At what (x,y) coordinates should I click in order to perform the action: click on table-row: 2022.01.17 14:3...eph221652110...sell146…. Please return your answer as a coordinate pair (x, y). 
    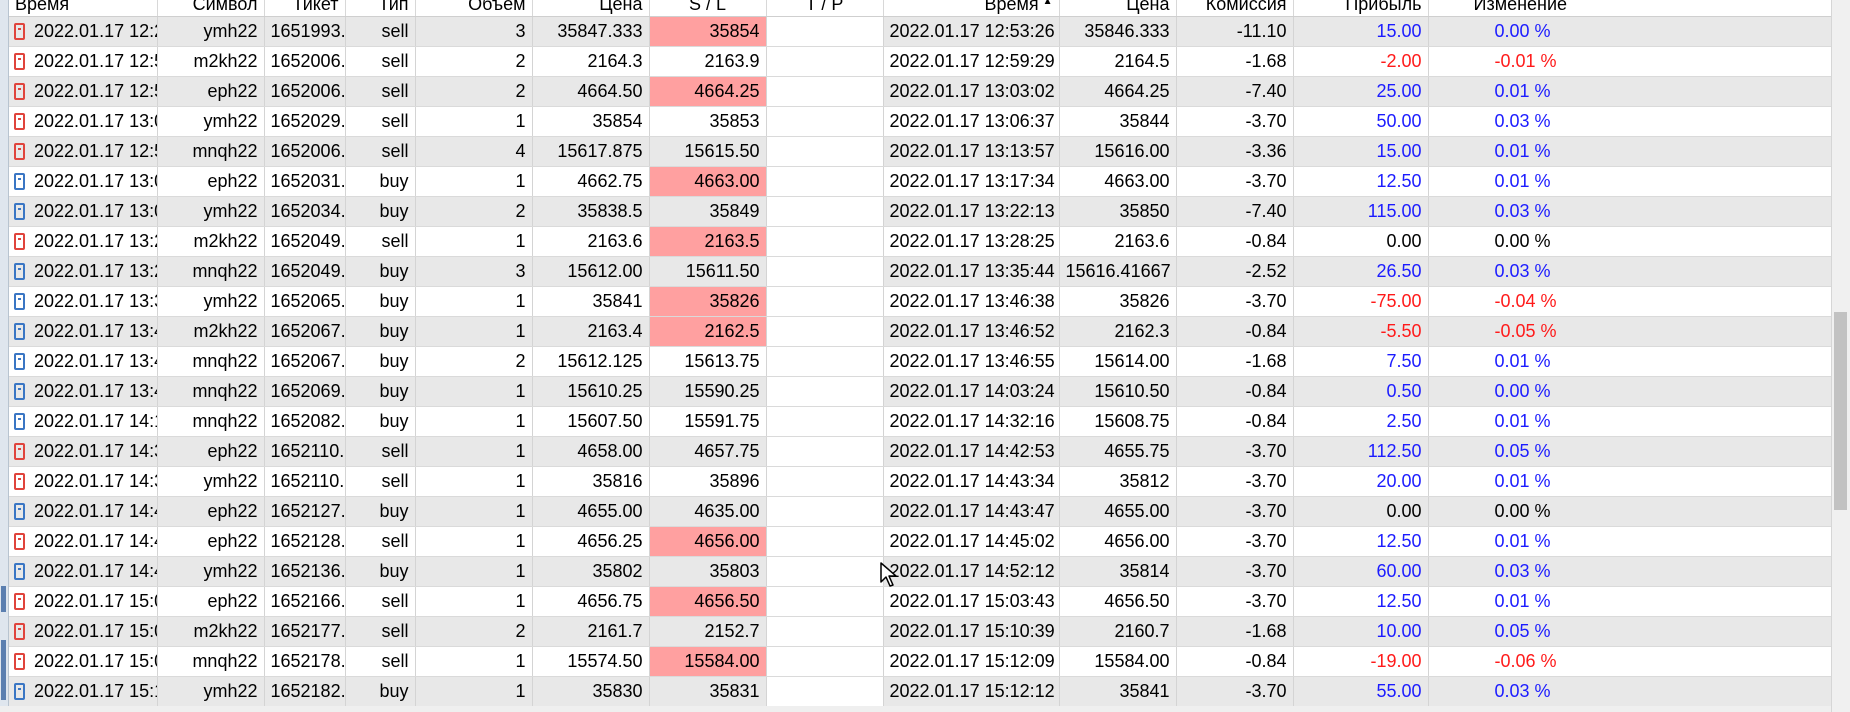
    Looking at the image, I should click on (929, 451).